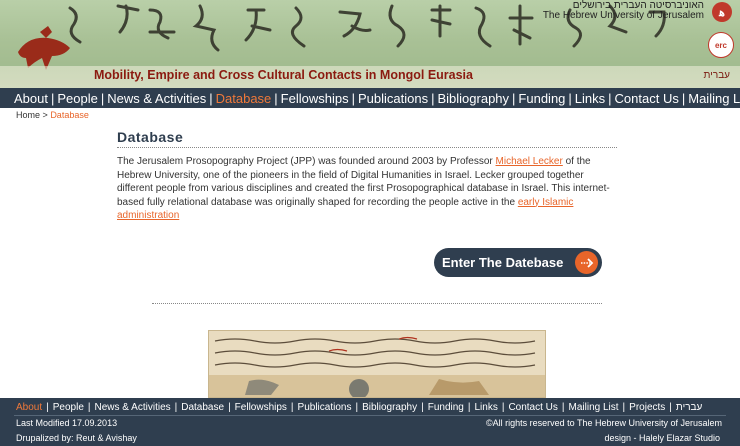  Describe the element at coordinates (446, 407) in the screenshot. I see `footer-nav-funding: Funding` at that location.